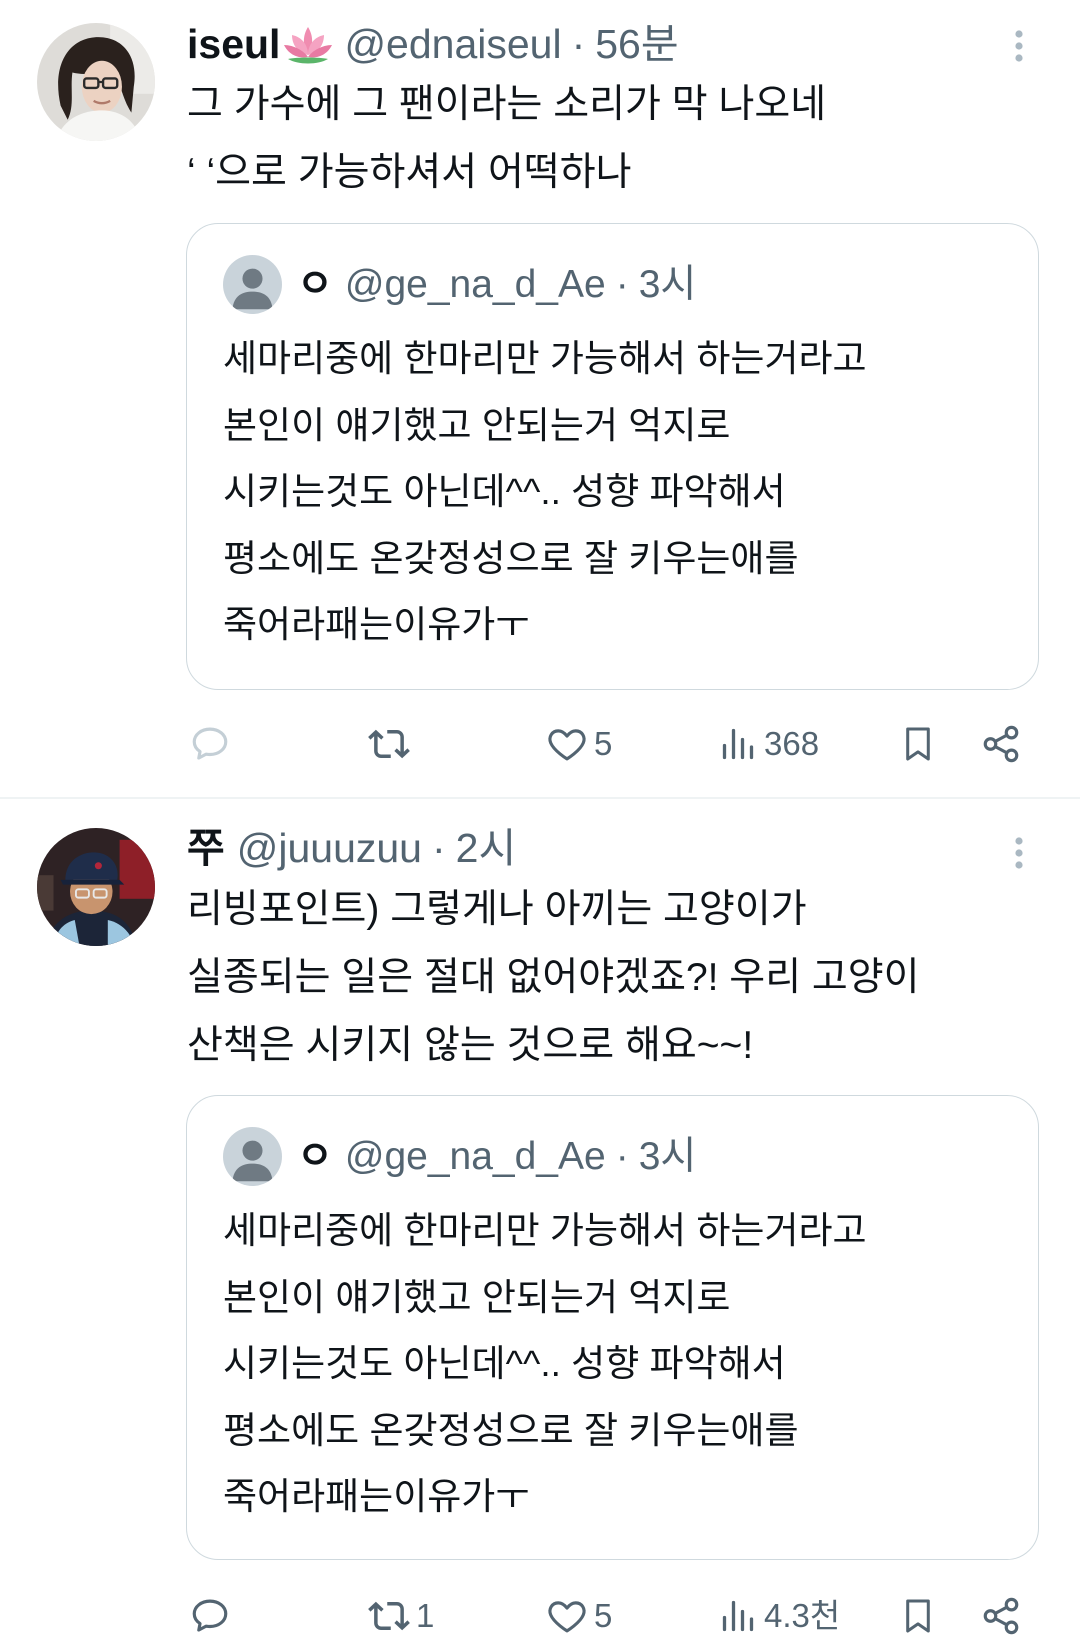 Image resolution: width=1080 pixels, height=1650 pixels. Describe the element at coordinates (206, 848) in the screenshot. I see `display-name: 쭈` at that location.